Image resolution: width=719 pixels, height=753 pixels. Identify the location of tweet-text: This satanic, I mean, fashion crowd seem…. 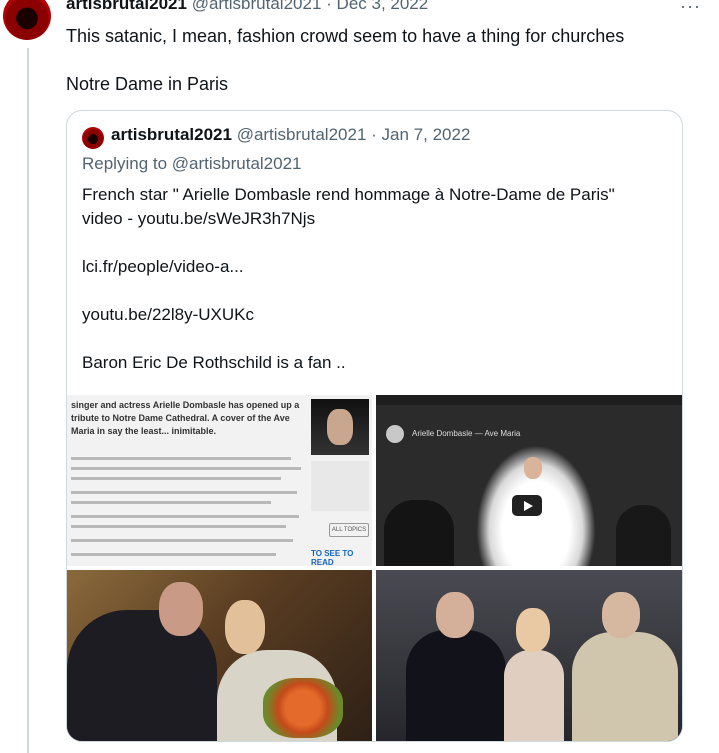
(345, 60).